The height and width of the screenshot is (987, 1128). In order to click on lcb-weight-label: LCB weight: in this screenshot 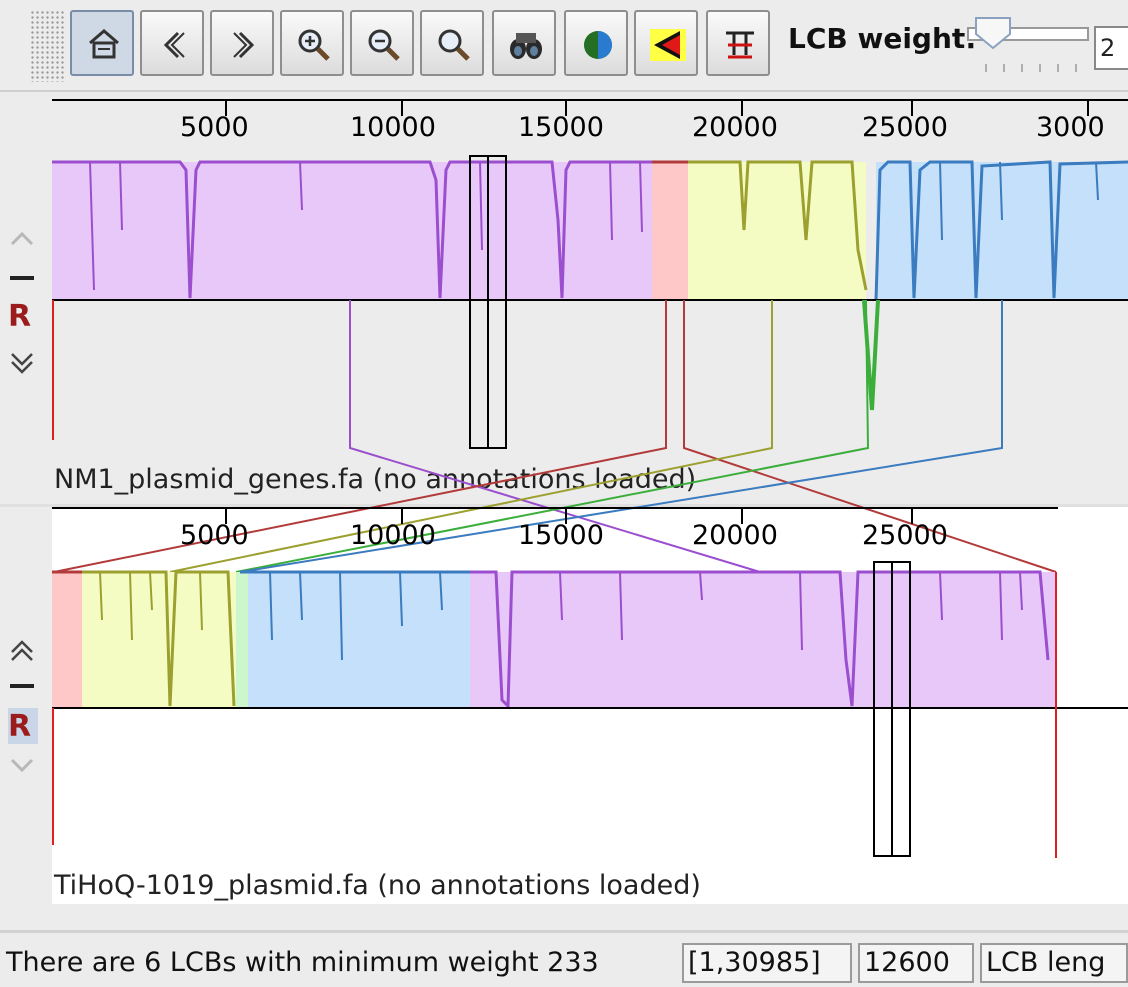, I will do `click(882, 38)`.